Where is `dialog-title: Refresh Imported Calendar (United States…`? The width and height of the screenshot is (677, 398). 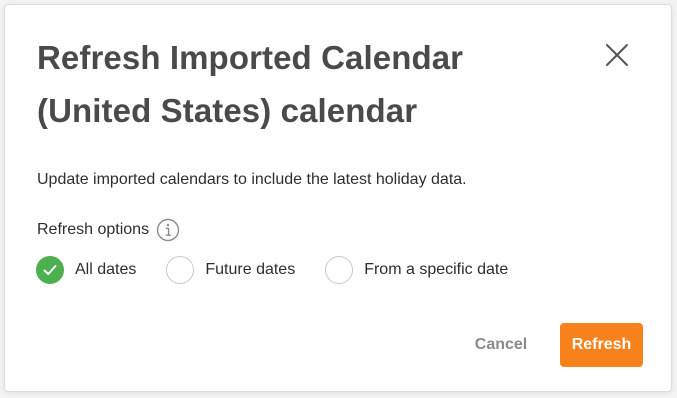 dialog-title: Refresh Imported Calendar (United States… is located at coordinates (250, 84).